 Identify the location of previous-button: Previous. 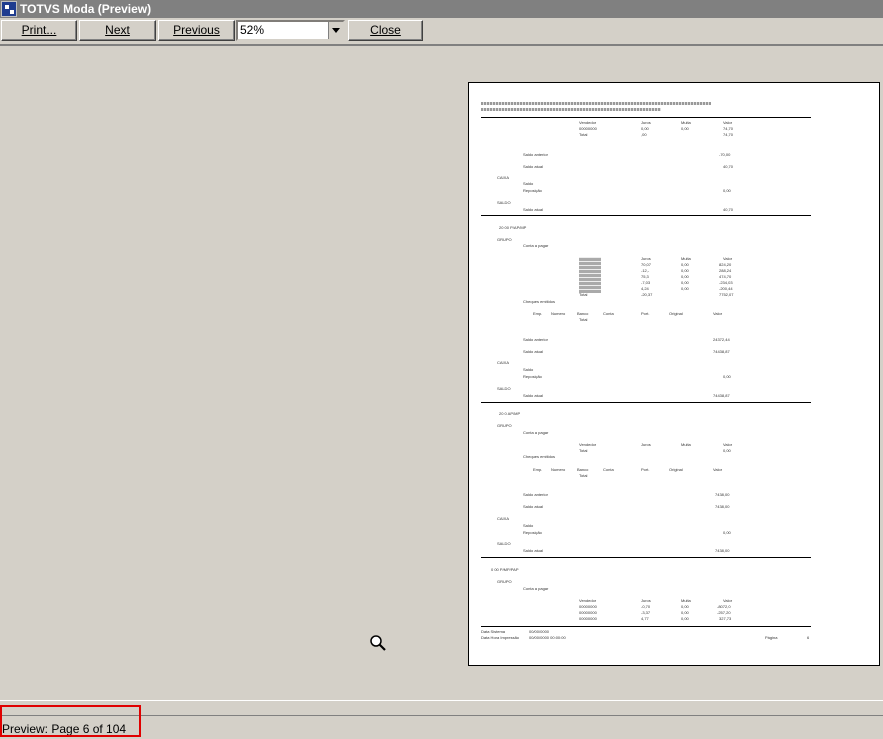
(196, 30).